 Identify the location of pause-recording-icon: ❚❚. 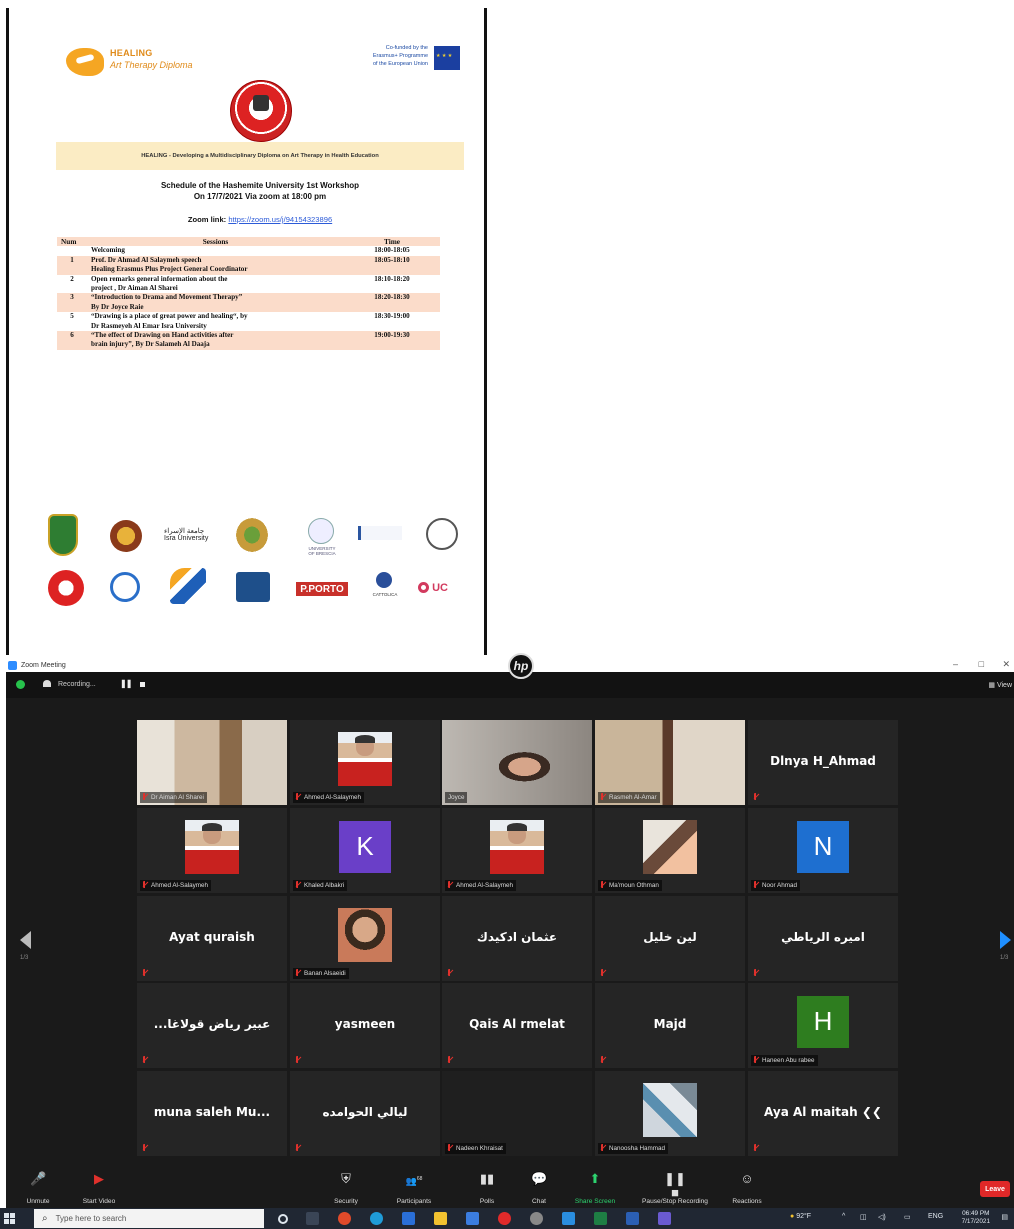
(126, 683).